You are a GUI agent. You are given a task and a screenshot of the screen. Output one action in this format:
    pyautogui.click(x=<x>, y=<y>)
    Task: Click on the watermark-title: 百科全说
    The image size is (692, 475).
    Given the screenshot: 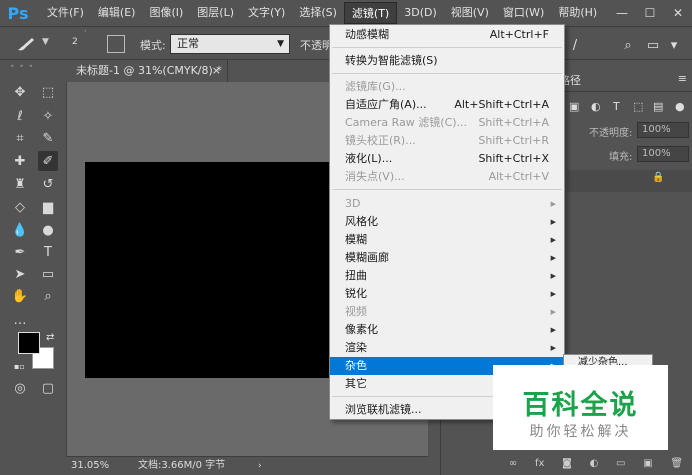 What is the action you would take?
    pyautogui.click(x=580, y=405)
    